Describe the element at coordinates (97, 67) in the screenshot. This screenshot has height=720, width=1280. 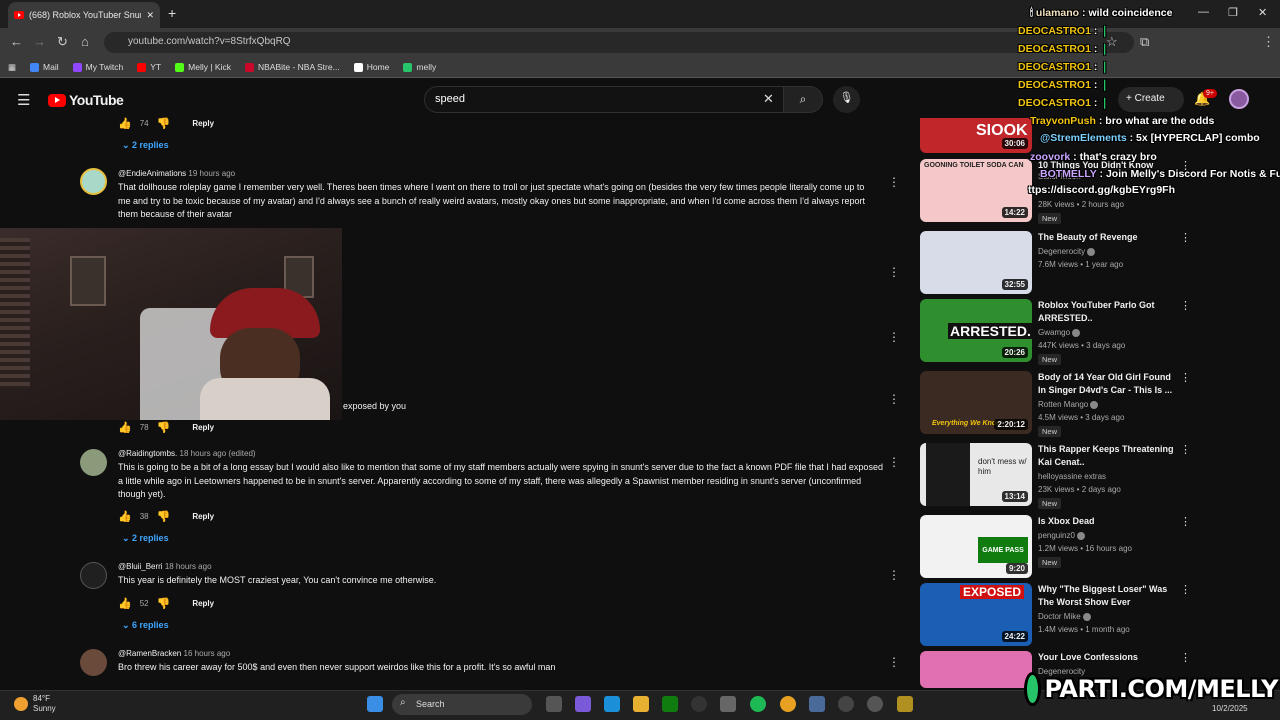
I see `bookmark-twitch: My Twitch` at that location.